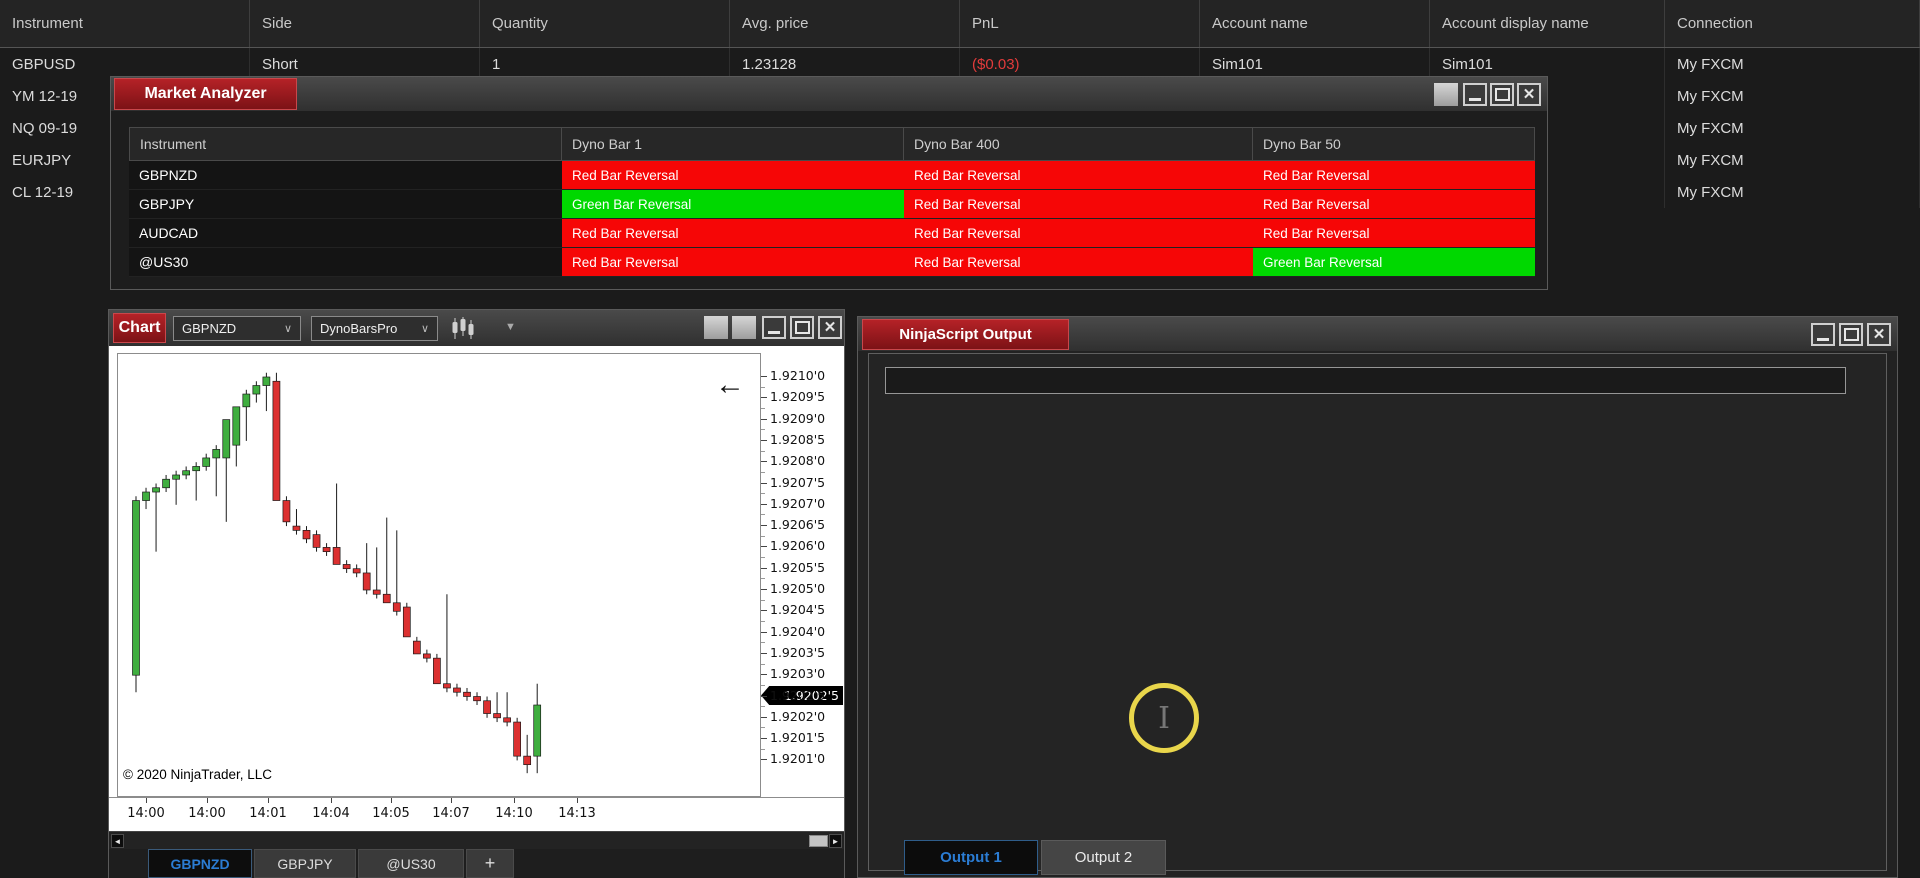  What do you see at coordinates (345, 204) in the screenshot?
I see `instrument-cell: GBPJPY` at bounding box center [345, 204].